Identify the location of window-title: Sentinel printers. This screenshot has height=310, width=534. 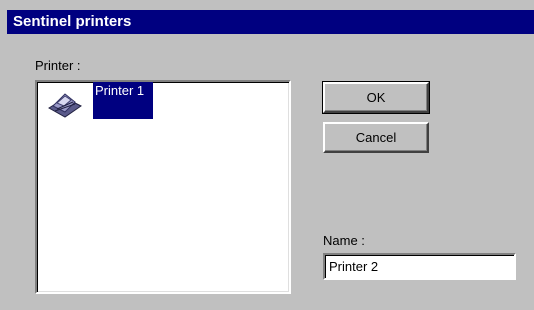
(270, 22).